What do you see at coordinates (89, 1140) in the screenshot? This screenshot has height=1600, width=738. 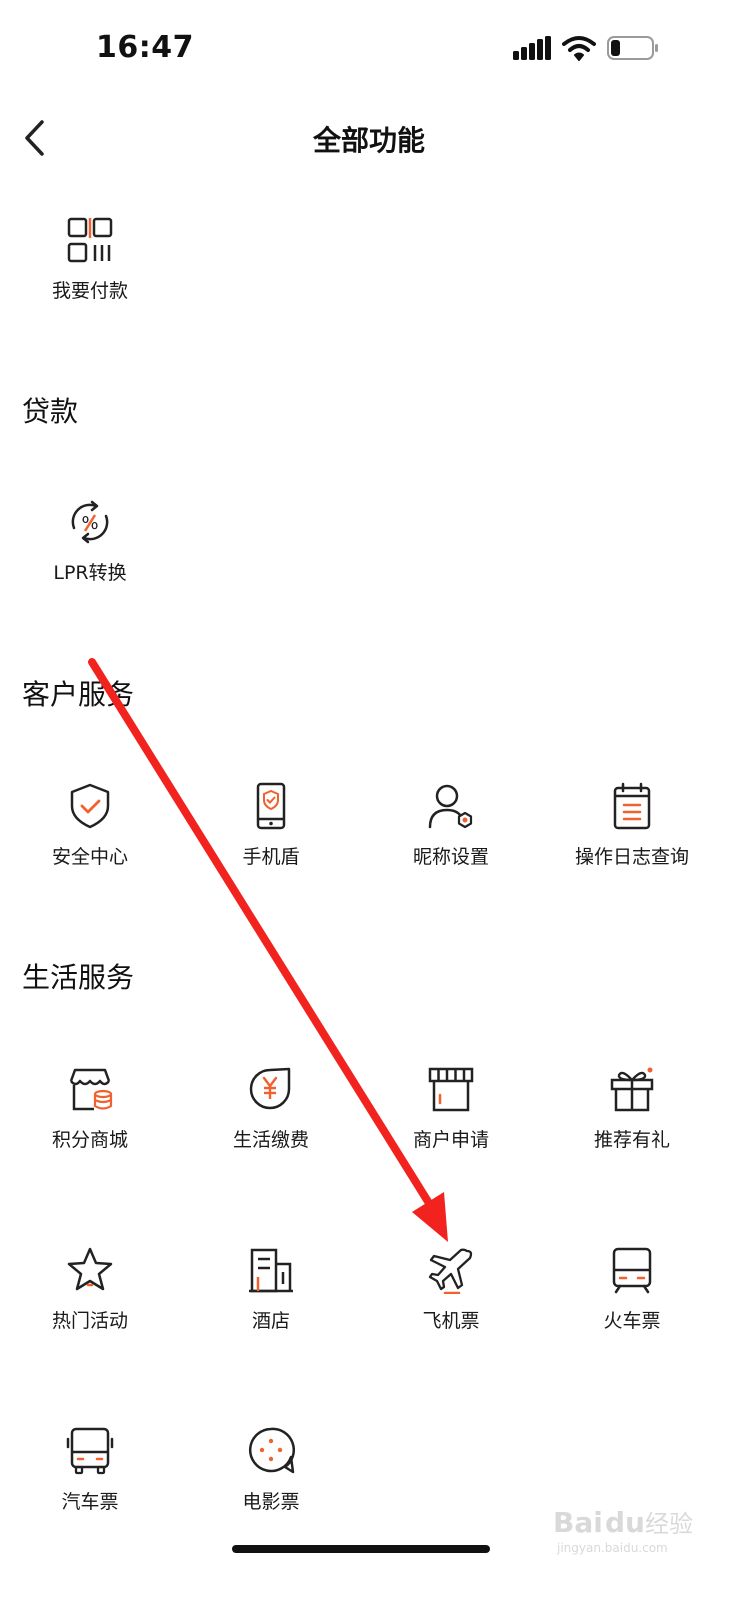 I see `points-store-label: 积分商城` at bounding box center [89, 1140].